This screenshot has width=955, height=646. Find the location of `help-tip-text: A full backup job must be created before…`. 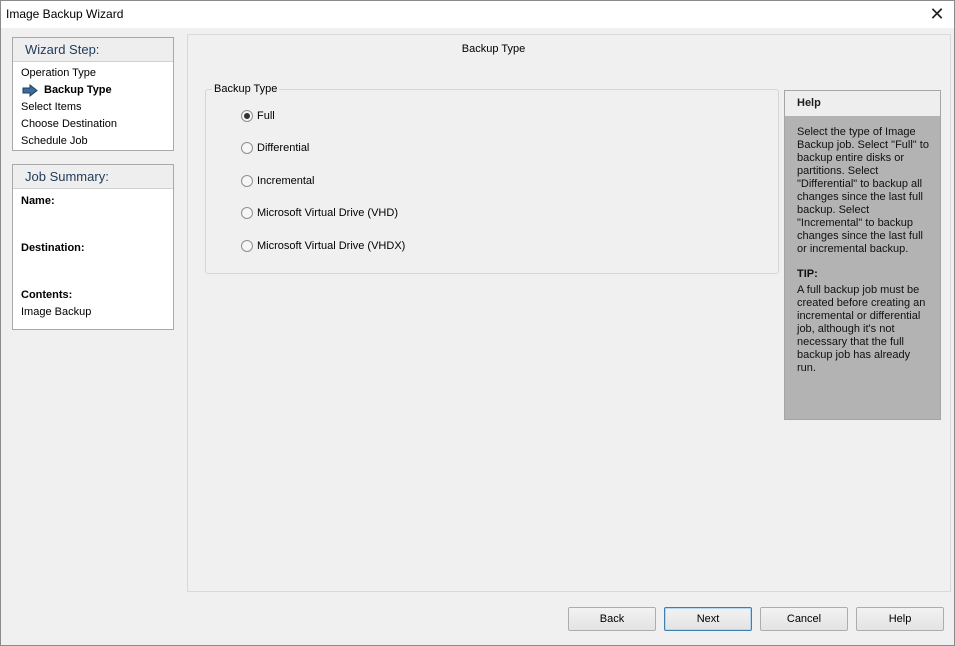

help-tip-text: A full backup job must be created before… is located at coordinates (861, 329).